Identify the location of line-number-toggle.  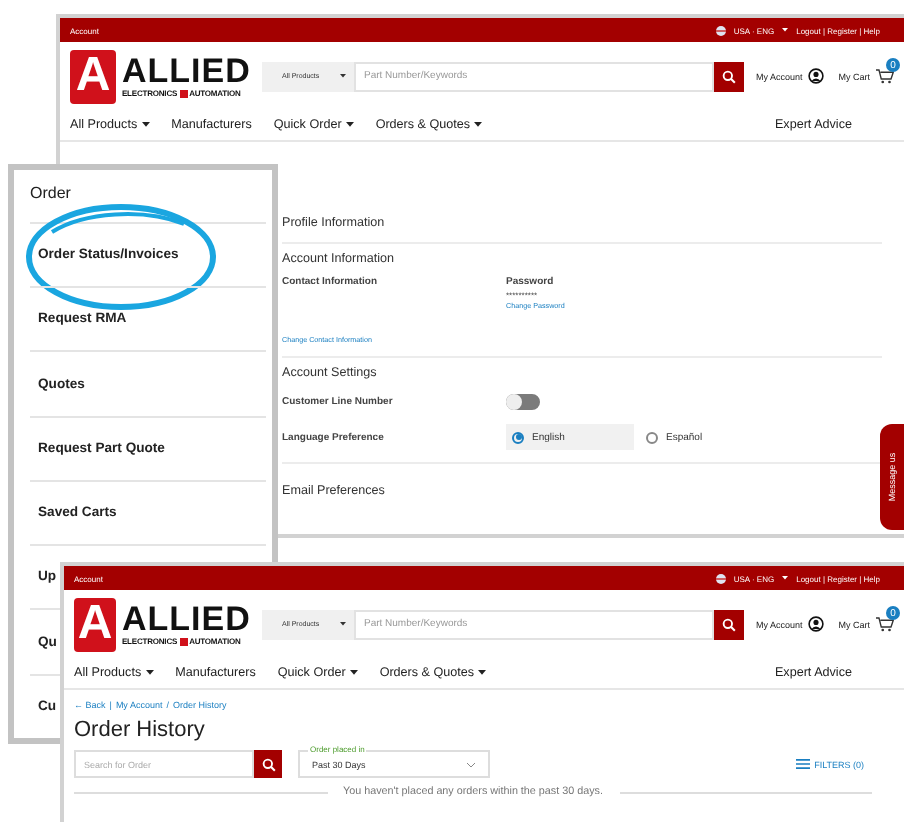
(523, 402).